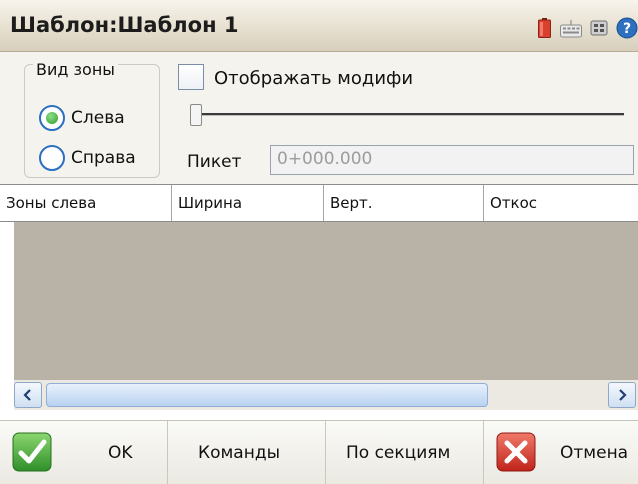 This screenshot has width=638, height=484. Describe the element at coordinates (452, 160) in the screenshot. I see `piket-field: 0+000.000` at that location.